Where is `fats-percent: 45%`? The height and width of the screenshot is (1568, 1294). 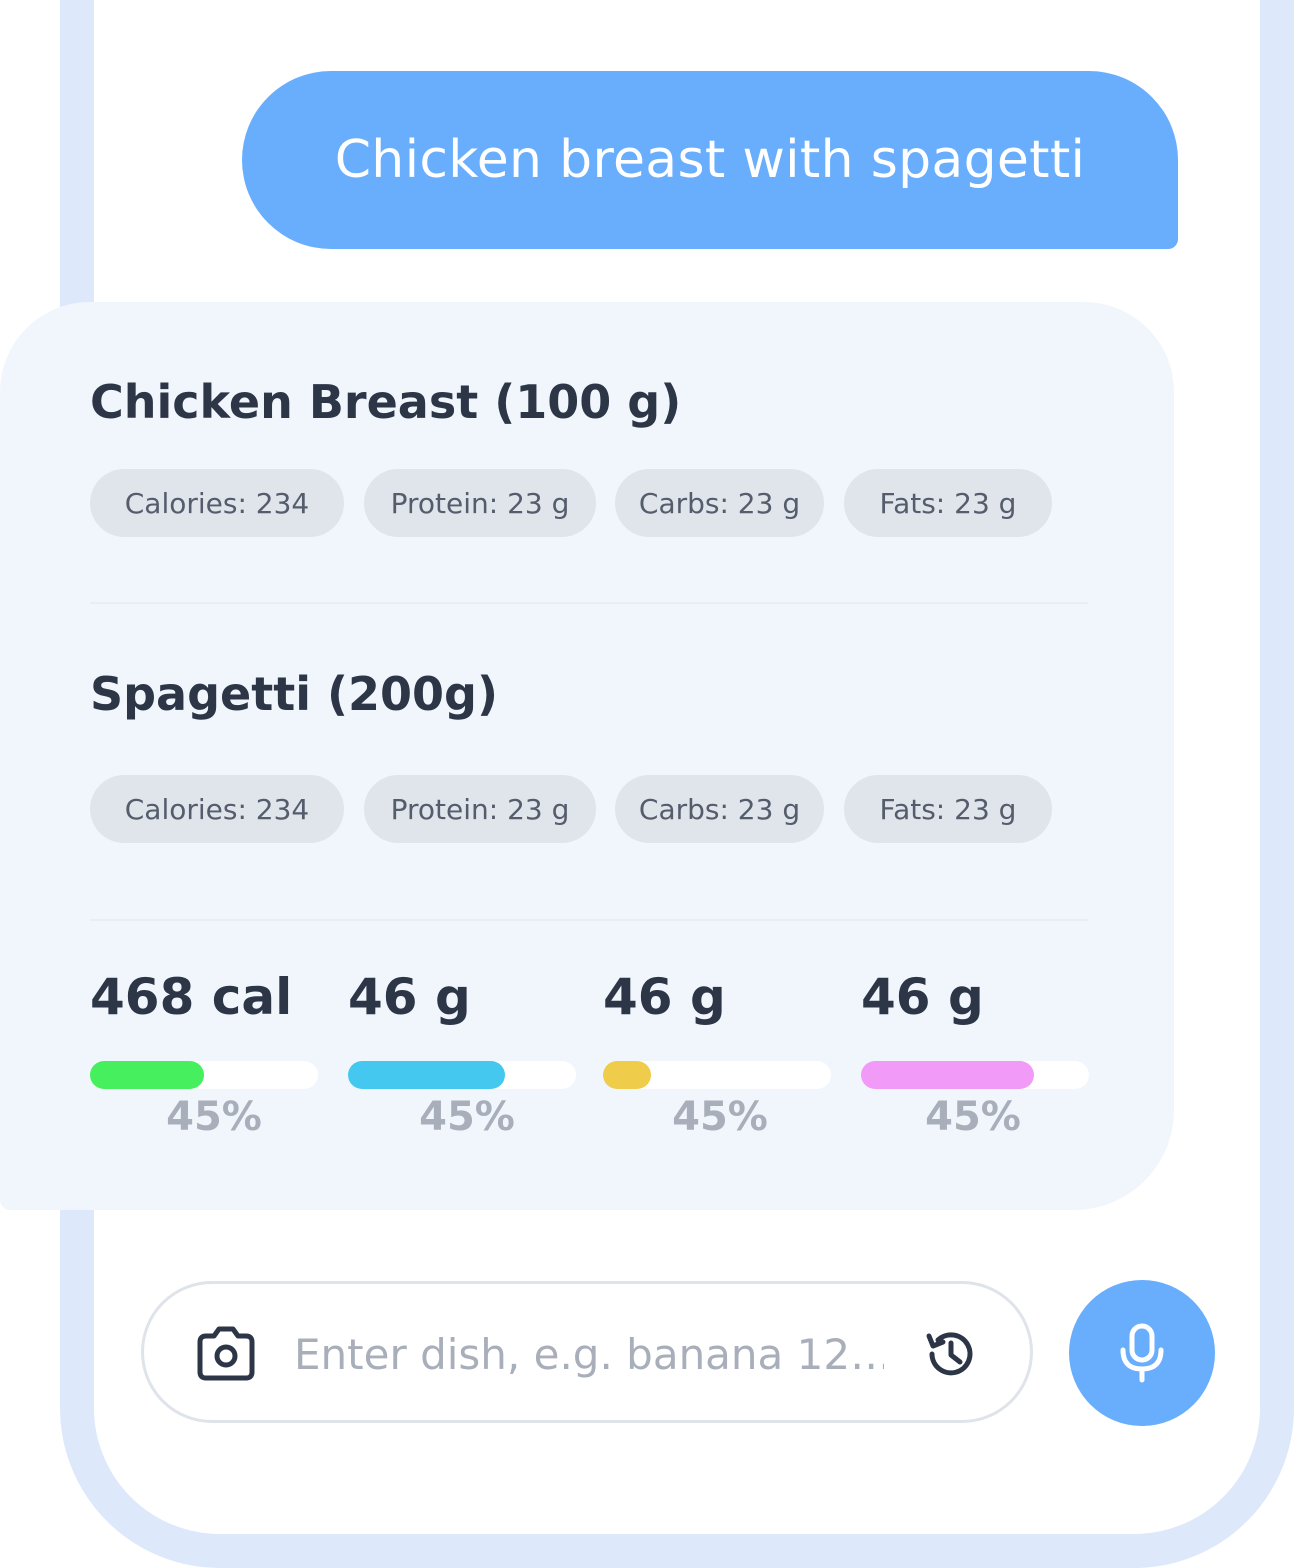 fats-percent: 45% is located at coordinates (973, 1117).